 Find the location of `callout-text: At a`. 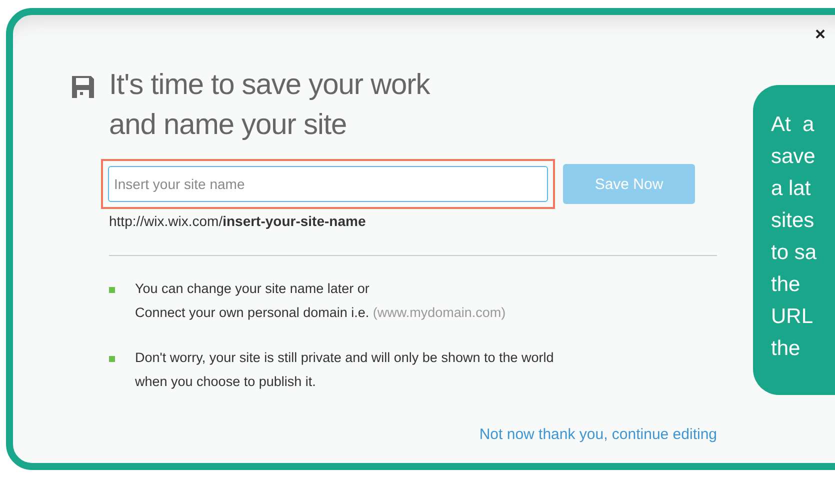

callout-text: At a is located at coordinates (793, 125).